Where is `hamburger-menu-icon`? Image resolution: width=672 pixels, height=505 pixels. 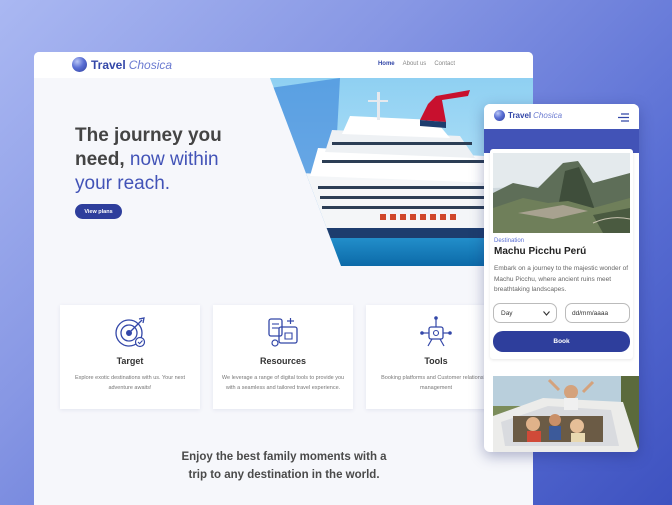 hamburger-menu-icon is located at coordinates (623, 117).